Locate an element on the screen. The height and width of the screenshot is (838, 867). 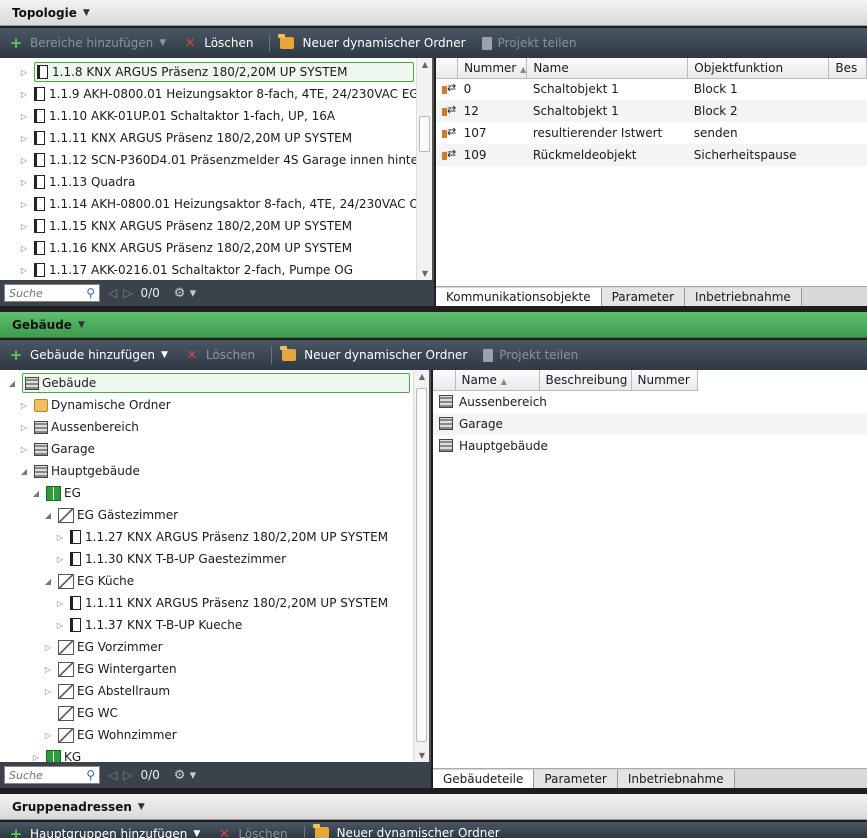
tree-item-bld: ▷ Garage is located at coordinates (217, 449).